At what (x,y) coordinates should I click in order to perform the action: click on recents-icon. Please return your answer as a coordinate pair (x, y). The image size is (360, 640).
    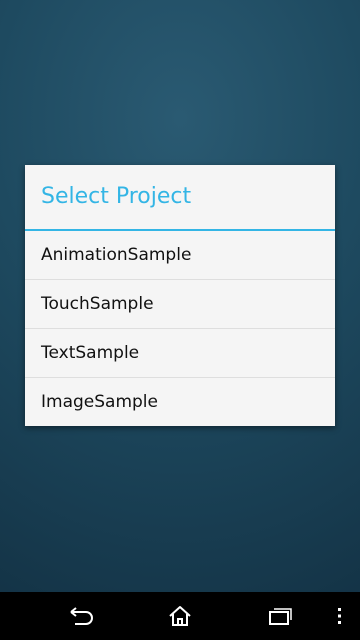
    Looking at the image, I should click on (280, 616).